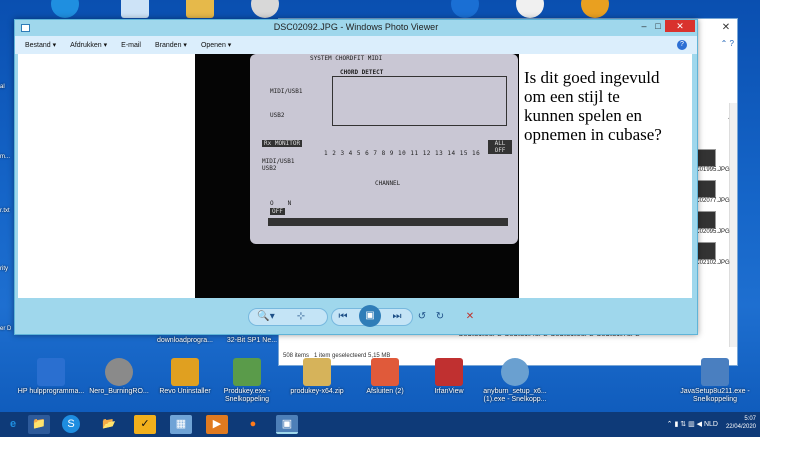 The height and width of the screenshot is (450, 800). I want to click on desktop-icon-label: IrfanView, so click(449, 391).